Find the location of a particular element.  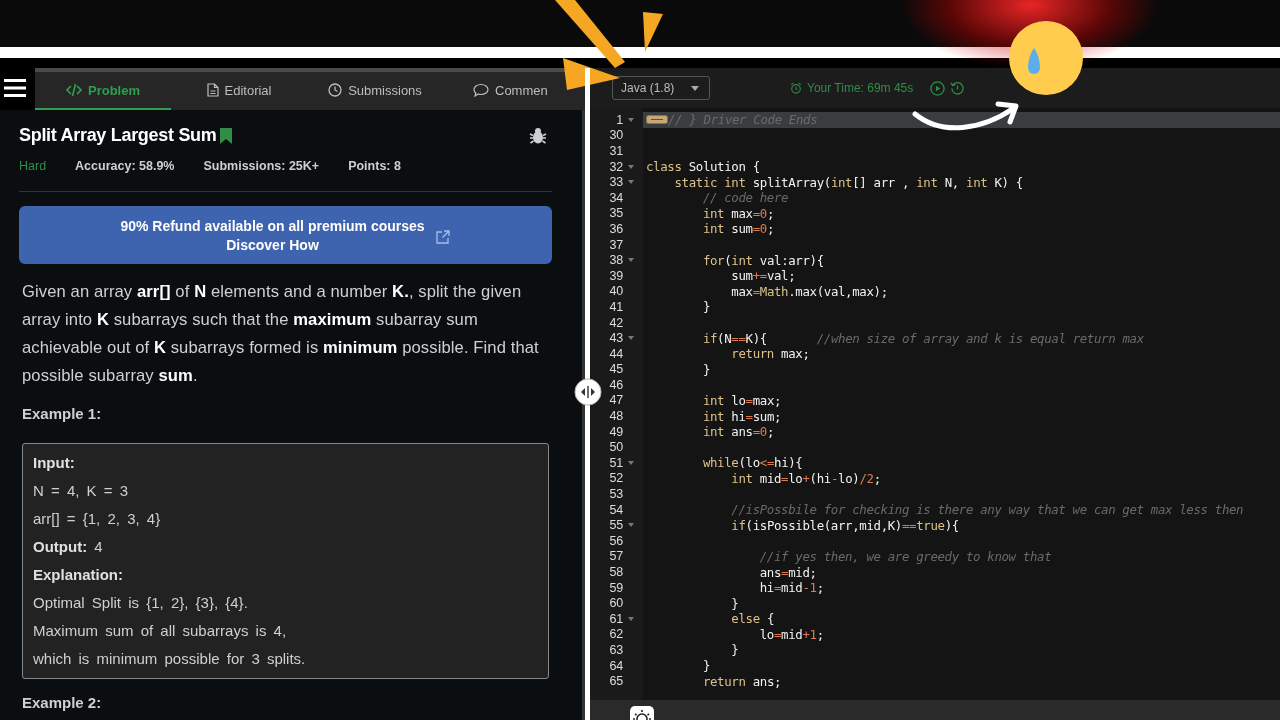

line-number: 30 is located at coordinates (616, 135).